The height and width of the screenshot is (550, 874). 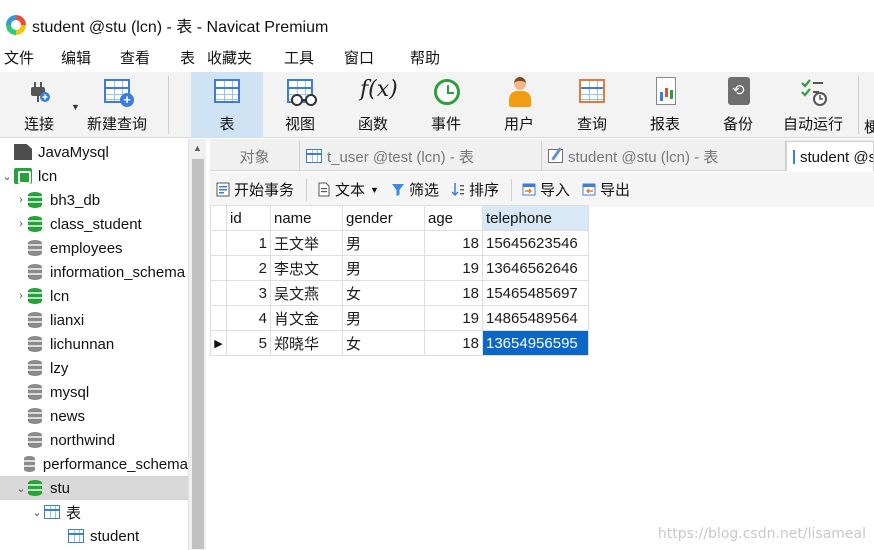 I want to click on tree-item-class-student: › class_student, so click(x=94, y=224).